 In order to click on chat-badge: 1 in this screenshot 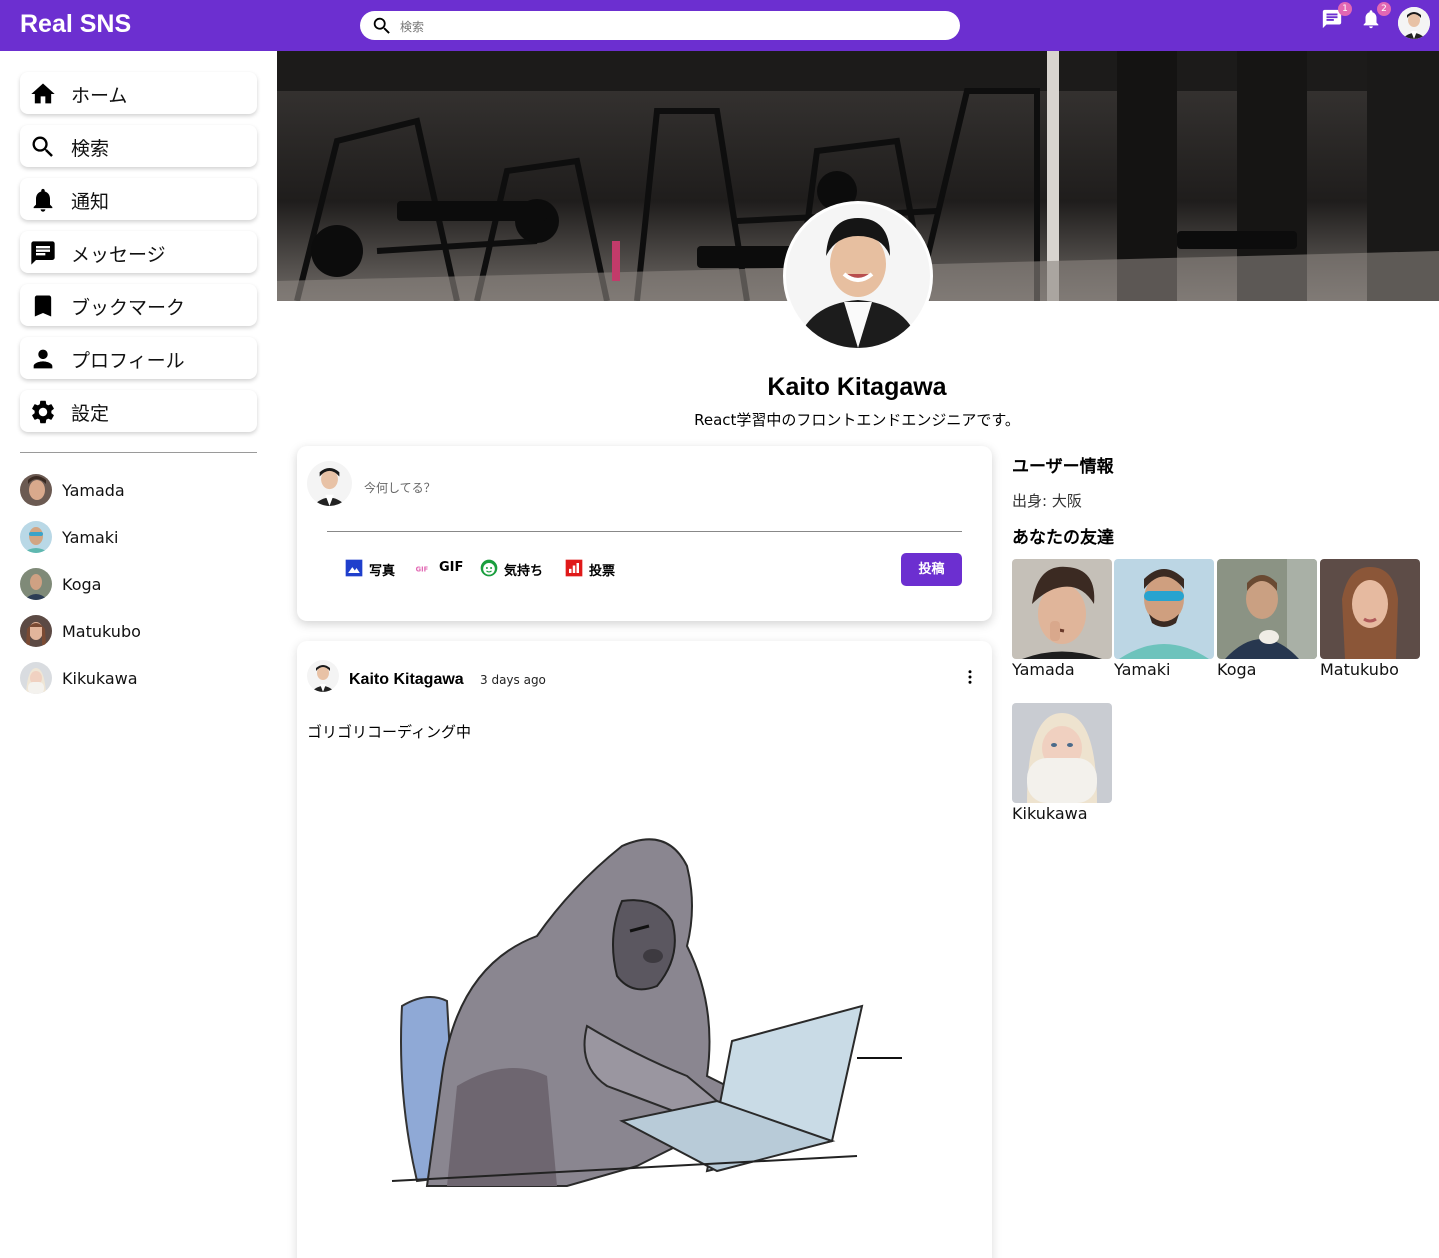, I will do `click(1345, 9)`.